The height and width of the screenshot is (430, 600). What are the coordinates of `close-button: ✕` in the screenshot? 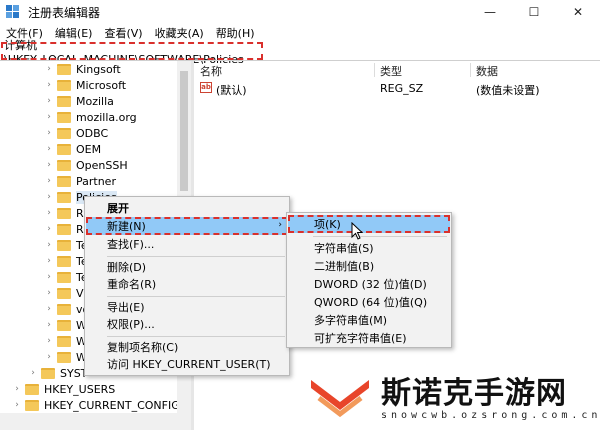 It's located at (578, 12).